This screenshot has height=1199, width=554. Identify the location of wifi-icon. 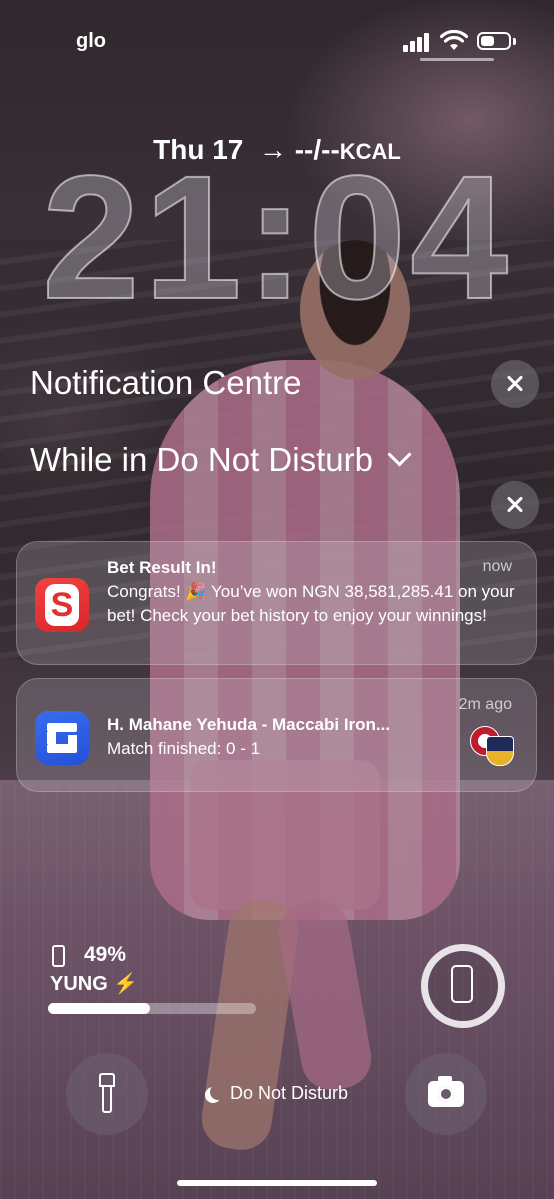
(454, 40).